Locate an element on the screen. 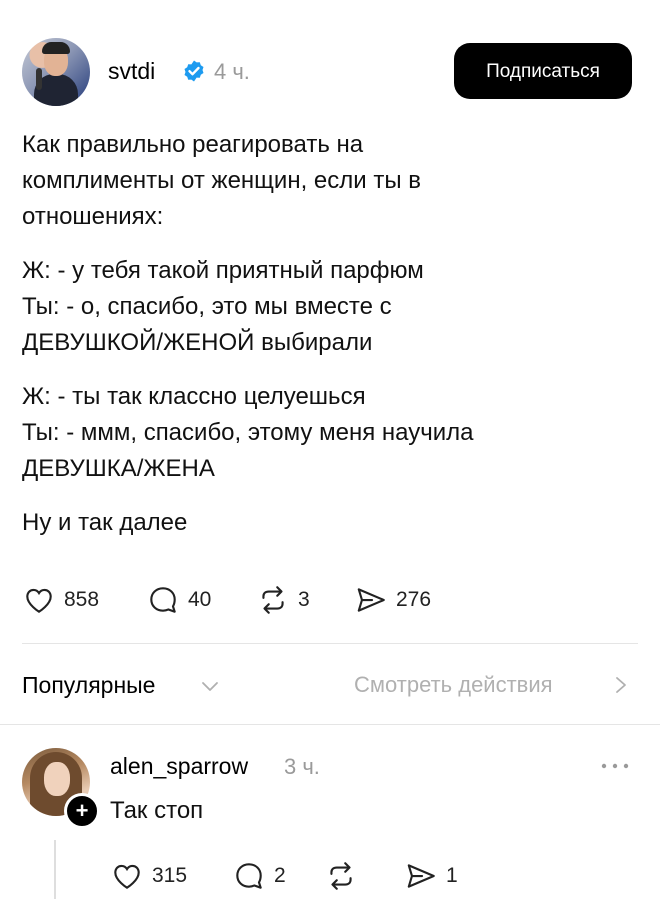 Image resolution: width=660 pixels, height=899 pixels. post-line: Как правильно реагировать на is located at coordinates (193, 144).